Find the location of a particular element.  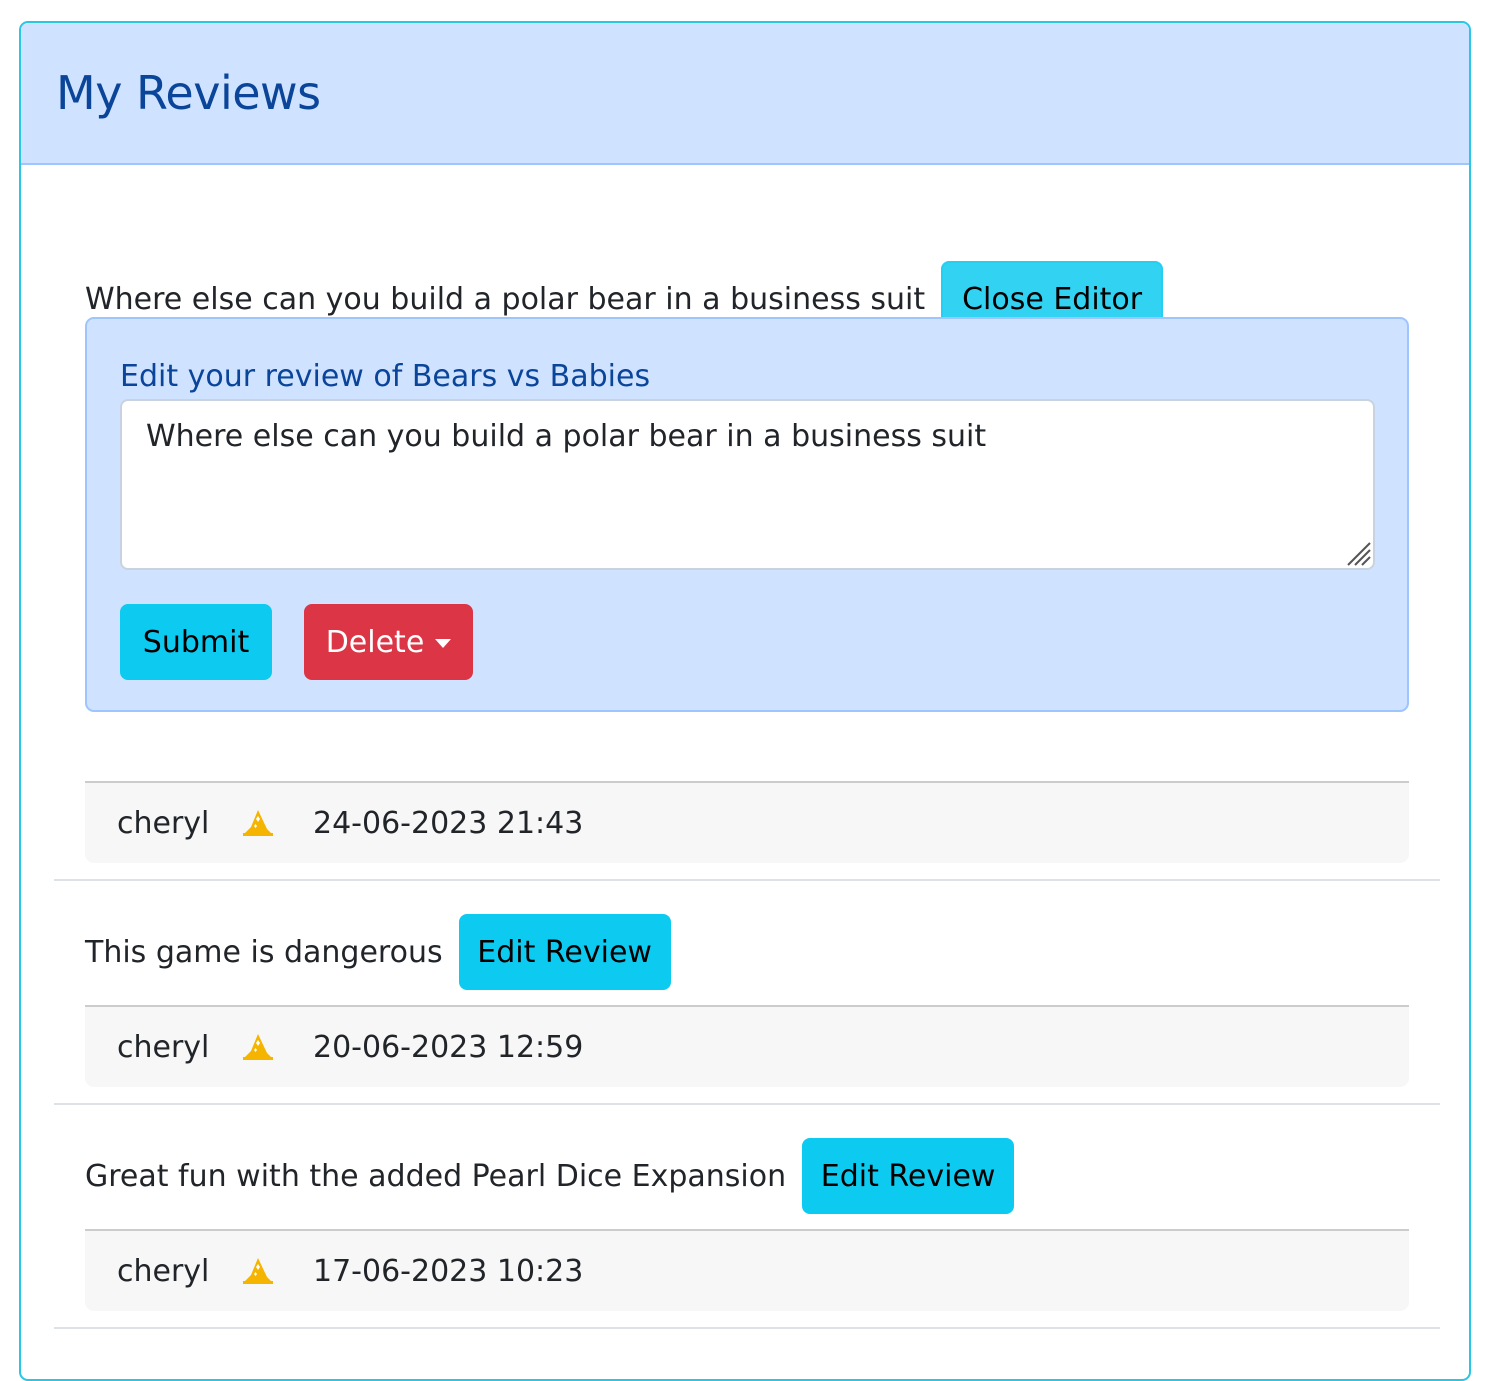

review-footer: cheryl 20-06-2023 12:59 is located at coordinates (747, 1046).